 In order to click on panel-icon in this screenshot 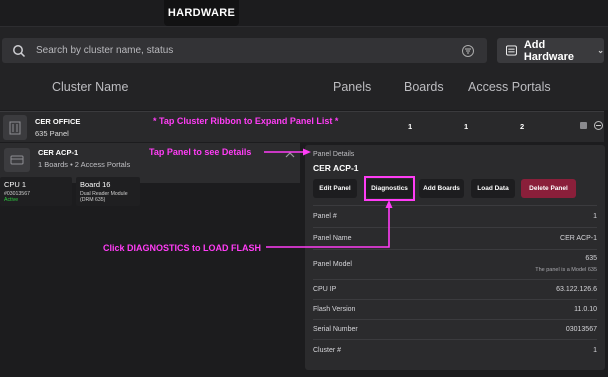, I will do `click(17, 160)`.